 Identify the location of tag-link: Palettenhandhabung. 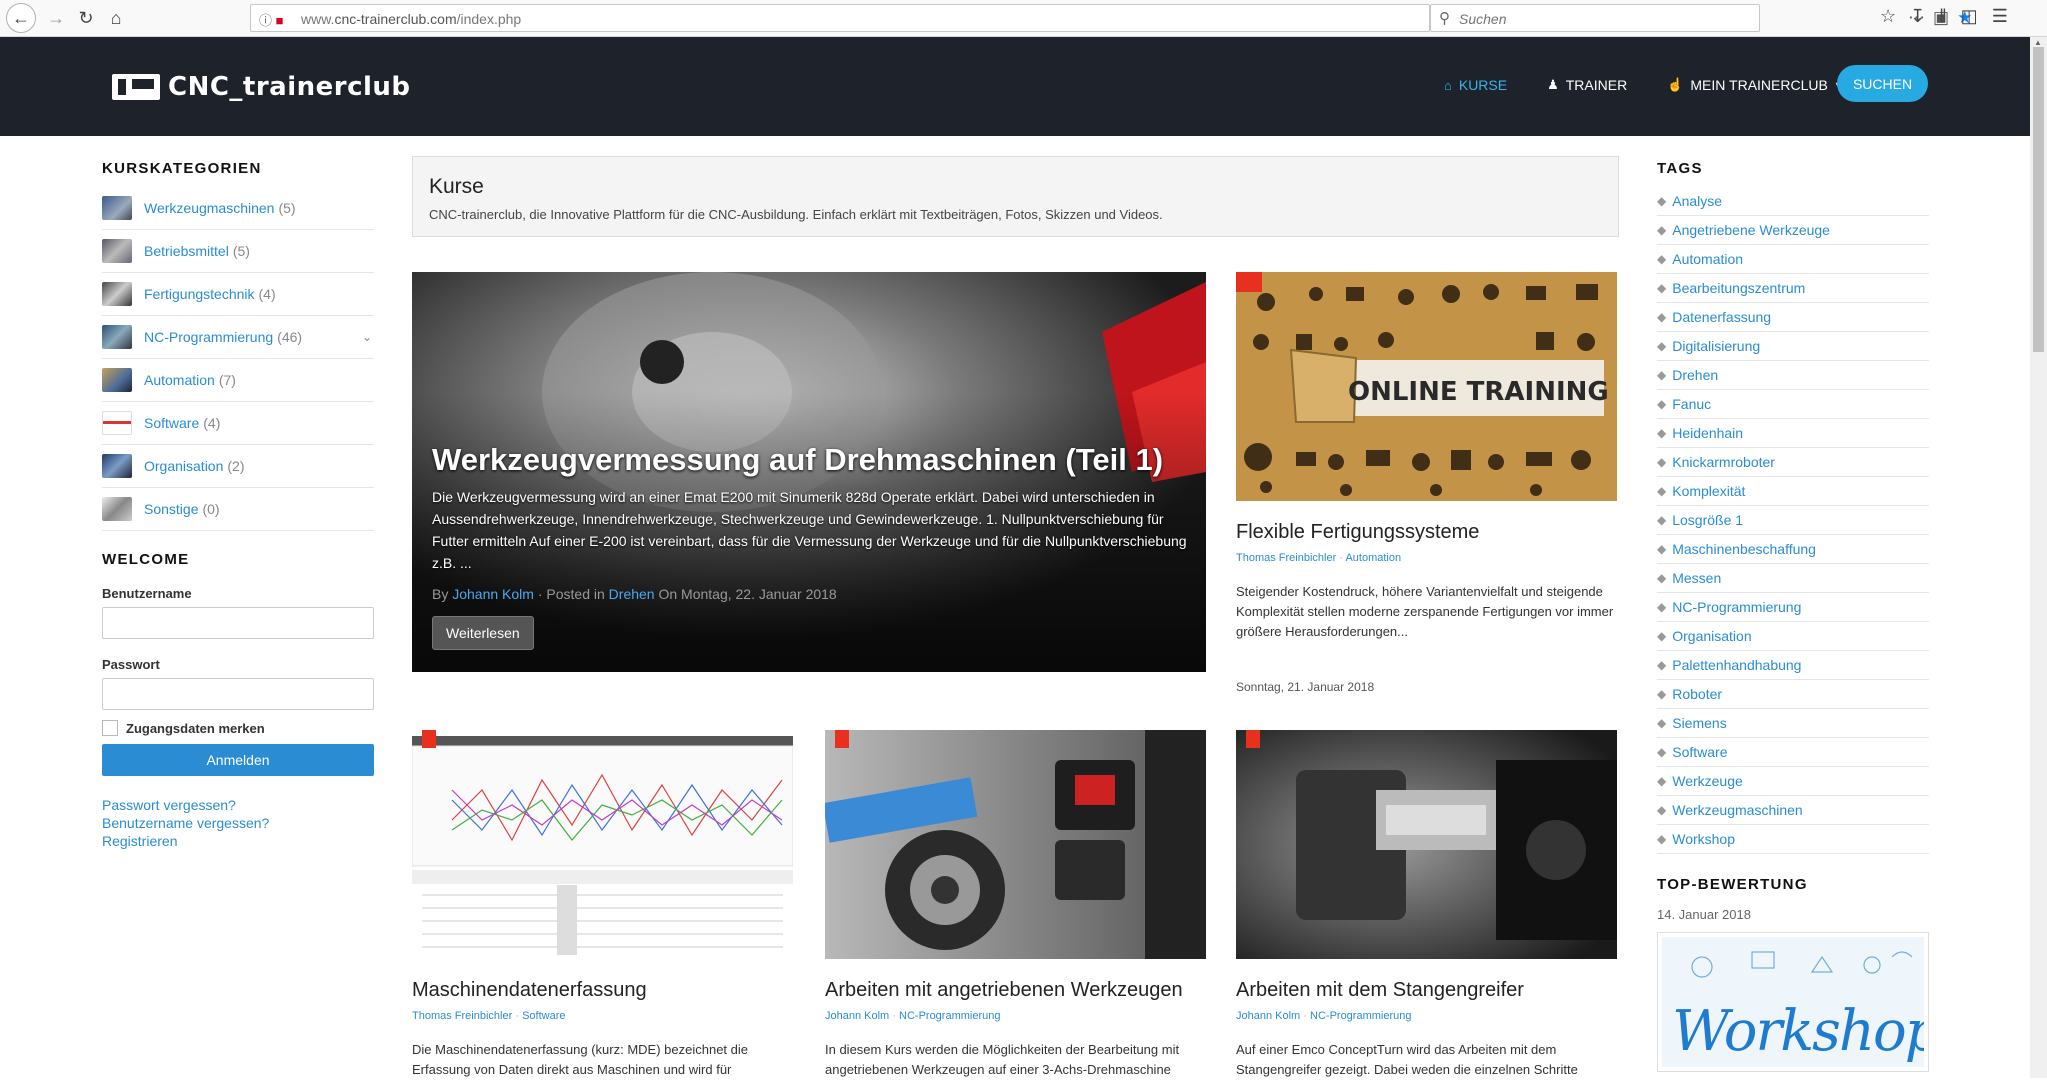
(1736, 665).